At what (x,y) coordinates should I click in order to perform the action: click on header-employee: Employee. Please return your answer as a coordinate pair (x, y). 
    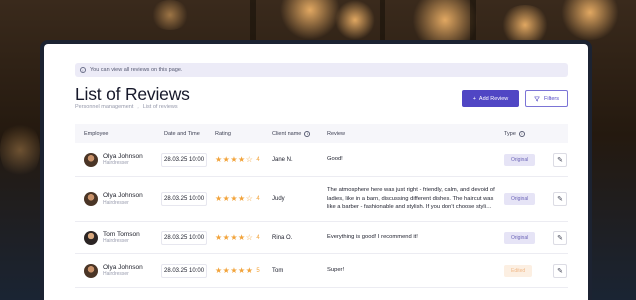
    Looking at the image, I should click on (96, 133).